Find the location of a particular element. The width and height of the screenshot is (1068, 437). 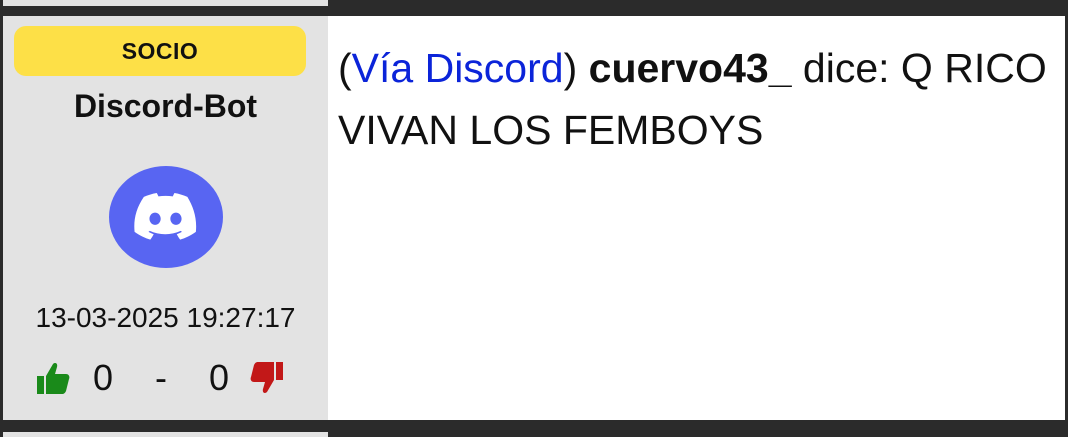

close-paren: ) is located at coordinates (570, 68).